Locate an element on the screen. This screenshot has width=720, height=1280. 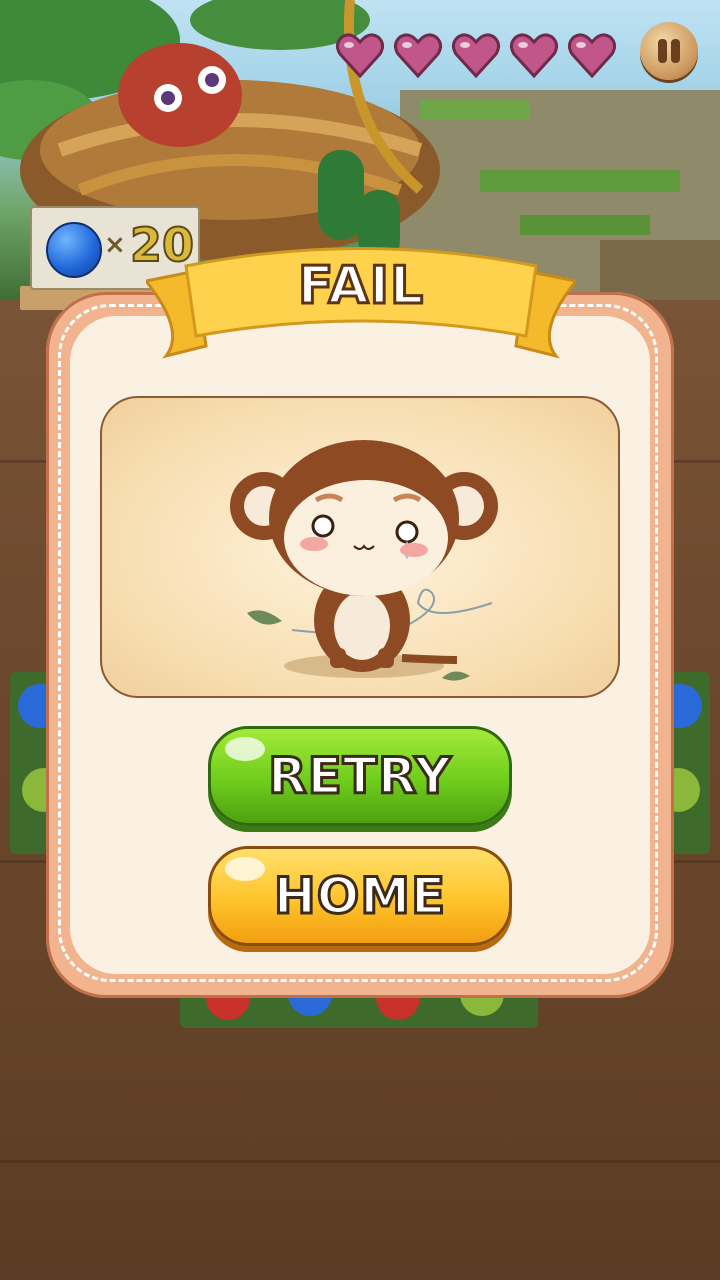
home-button: HOME is located at coordinates (360, 896).